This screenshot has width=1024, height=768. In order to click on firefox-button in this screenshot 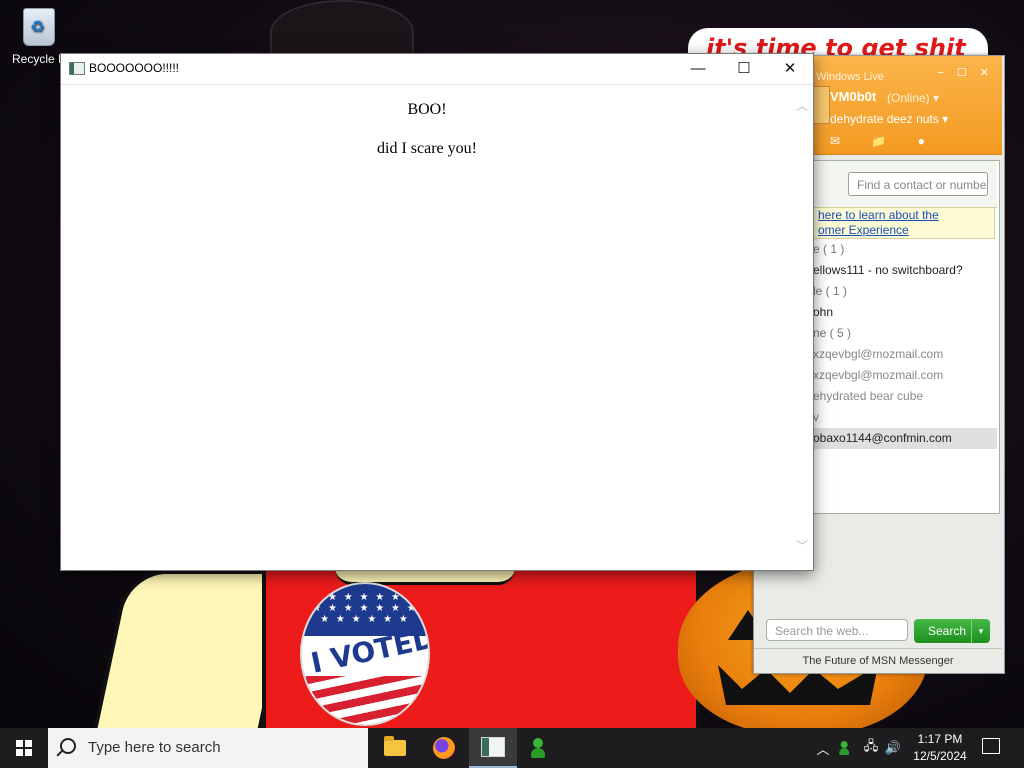, I will do `click(444, 748)`.